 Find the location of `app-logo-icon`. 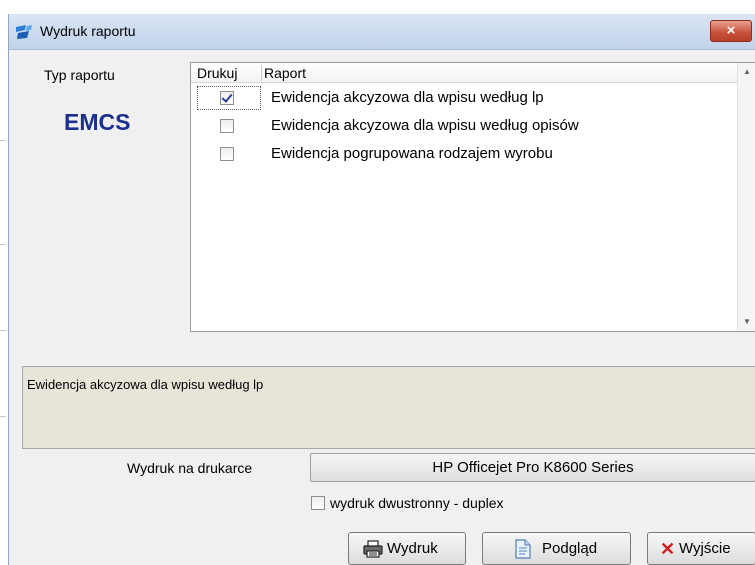

app-logo-icon is located at coordinates (24, 32).